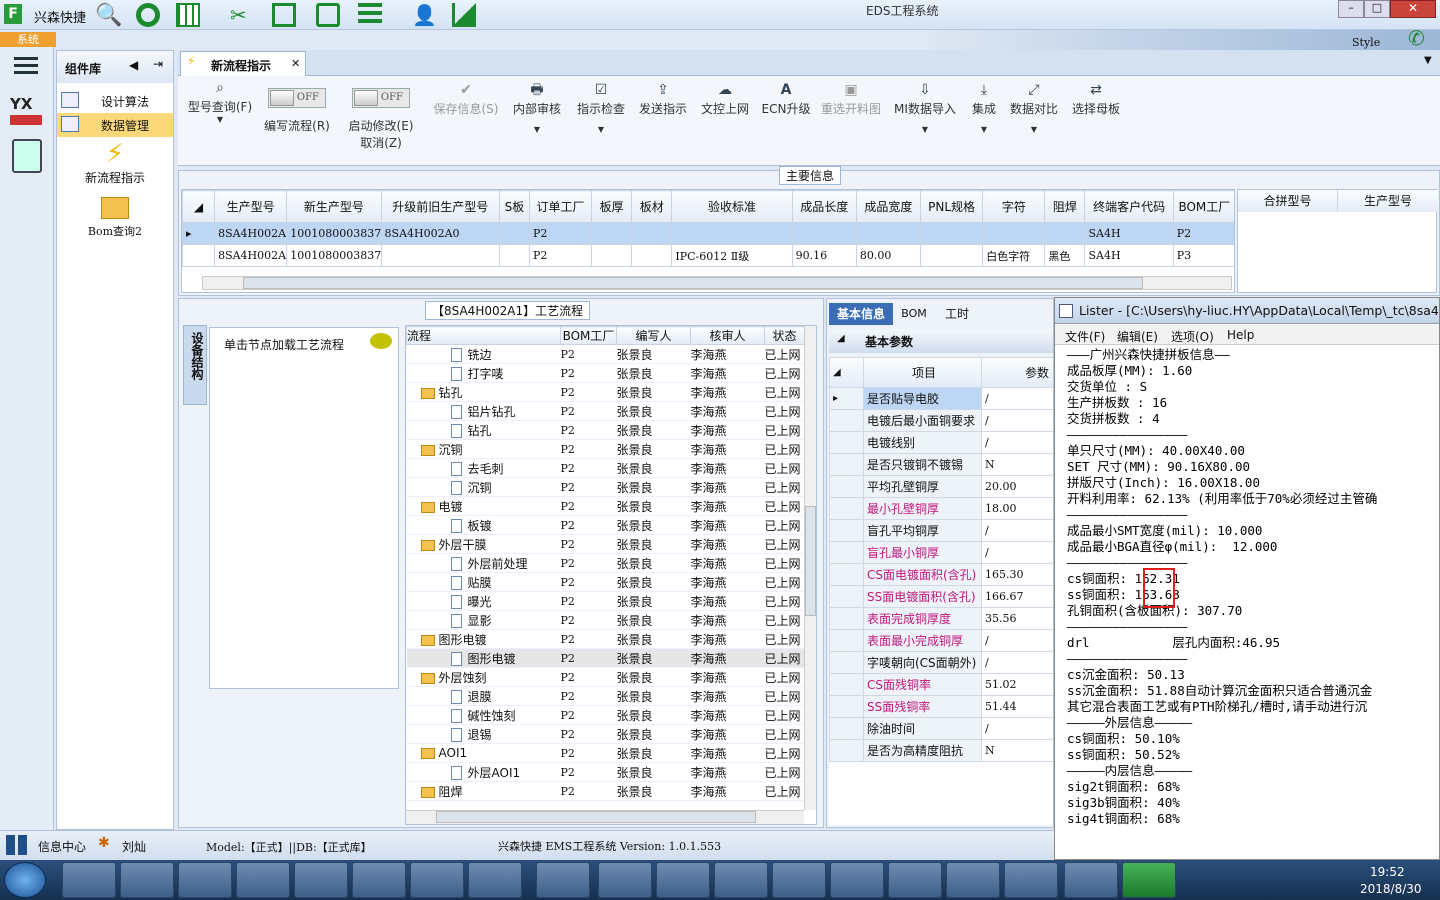  I want to click on row-selector-header: ◢, so click(199, 206).